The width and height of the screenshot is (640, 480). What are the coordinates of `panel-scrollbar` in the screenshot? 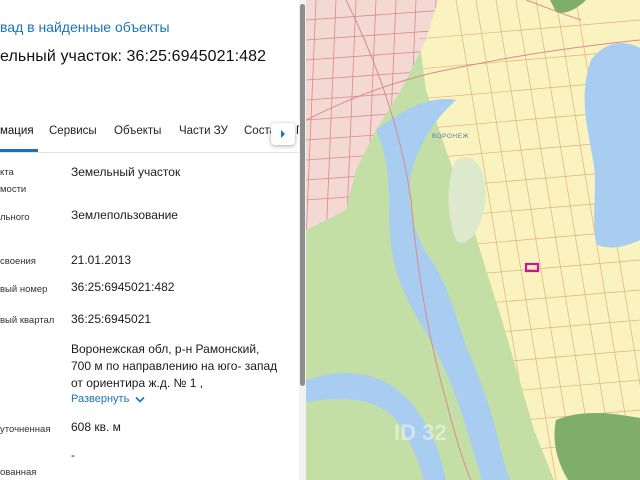 It's located at (302, 240).